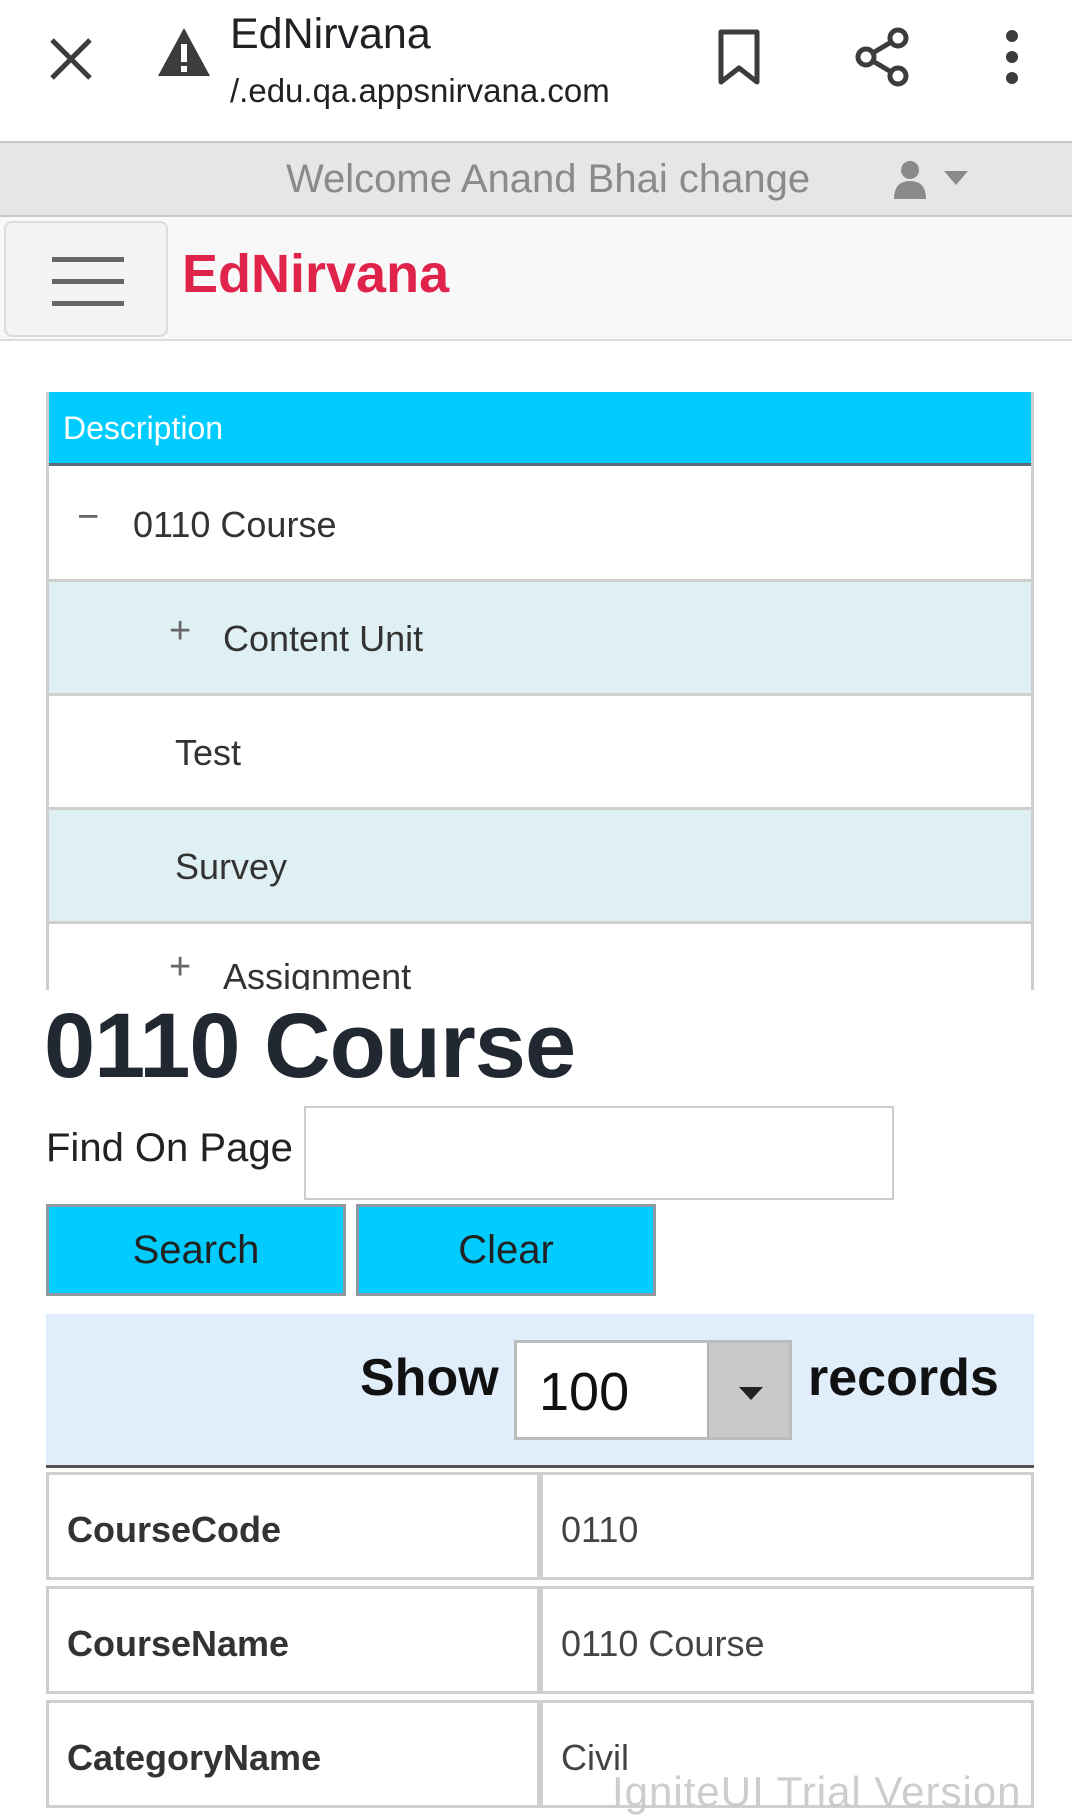  What do you see at coordinates (174, 1529) in the screenshot?
I see `field-name: CourseCode` at bounding box center [174, 1529].